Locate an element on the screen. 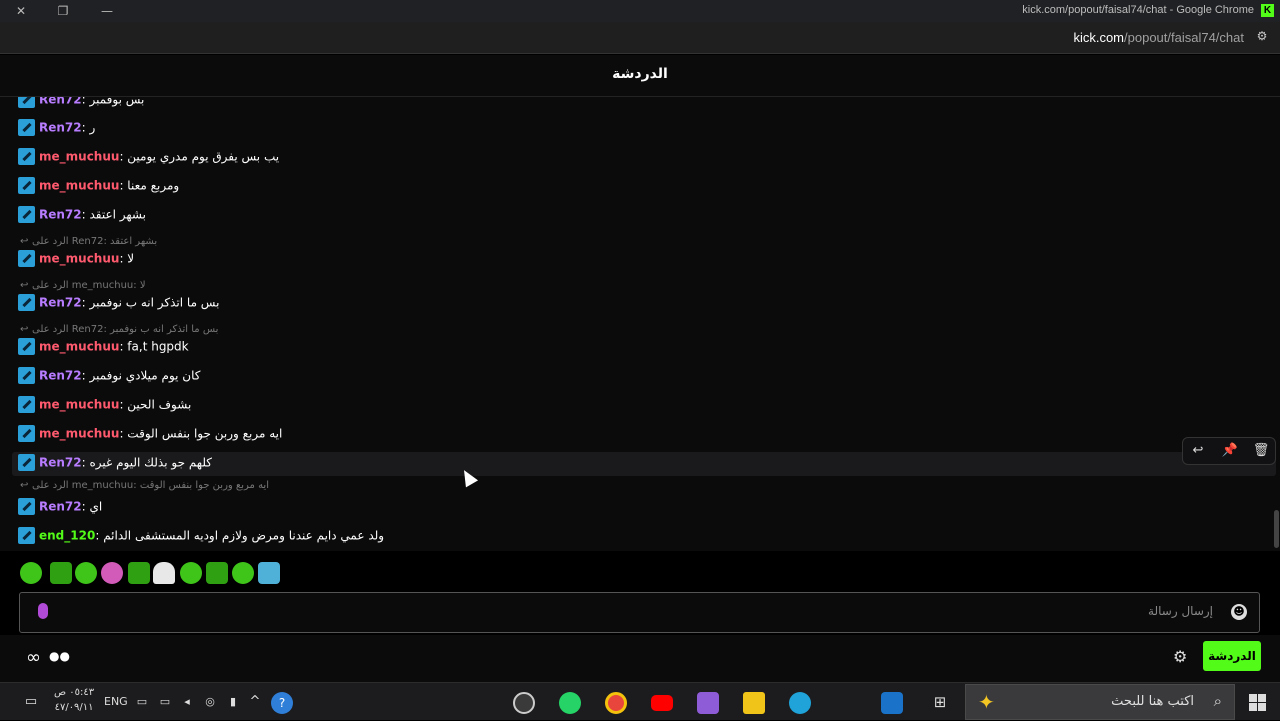 This screenshot has width=1280, height=721. network-icon: ▭ is located at coordinates (142, 702).